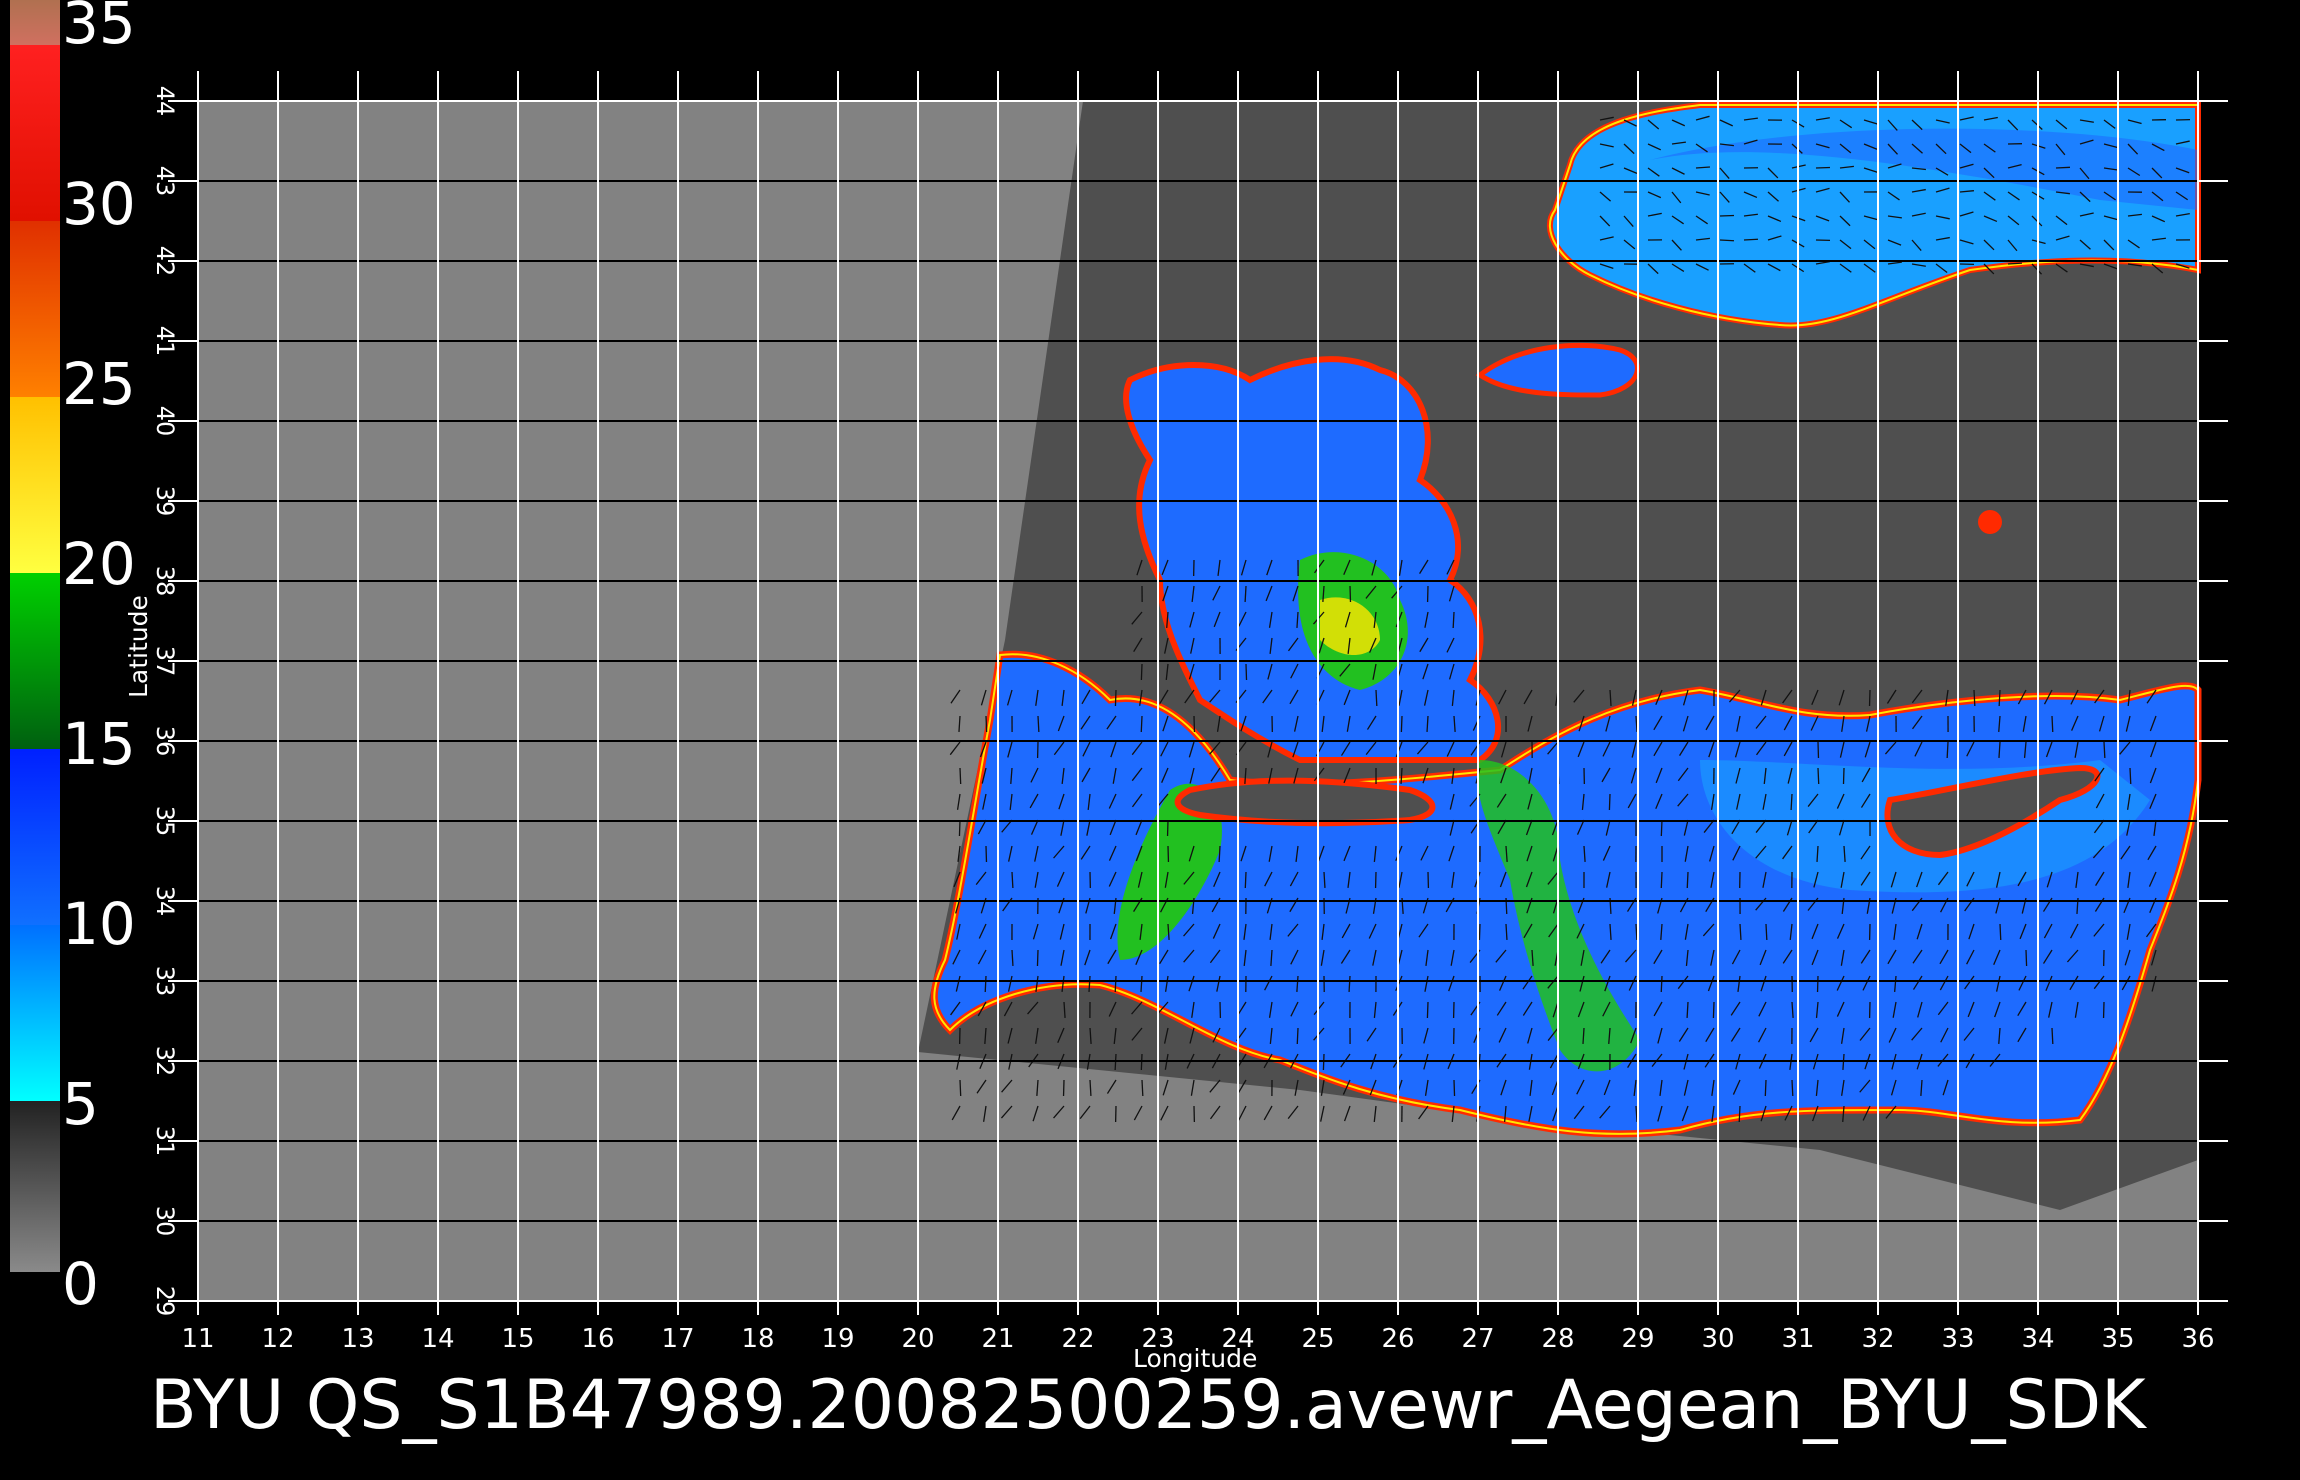  What do you see at coordinates (1478, 1339) in the screenshot?
I see `lon-tick-label: 27` at bounding box center [1478, 1339].